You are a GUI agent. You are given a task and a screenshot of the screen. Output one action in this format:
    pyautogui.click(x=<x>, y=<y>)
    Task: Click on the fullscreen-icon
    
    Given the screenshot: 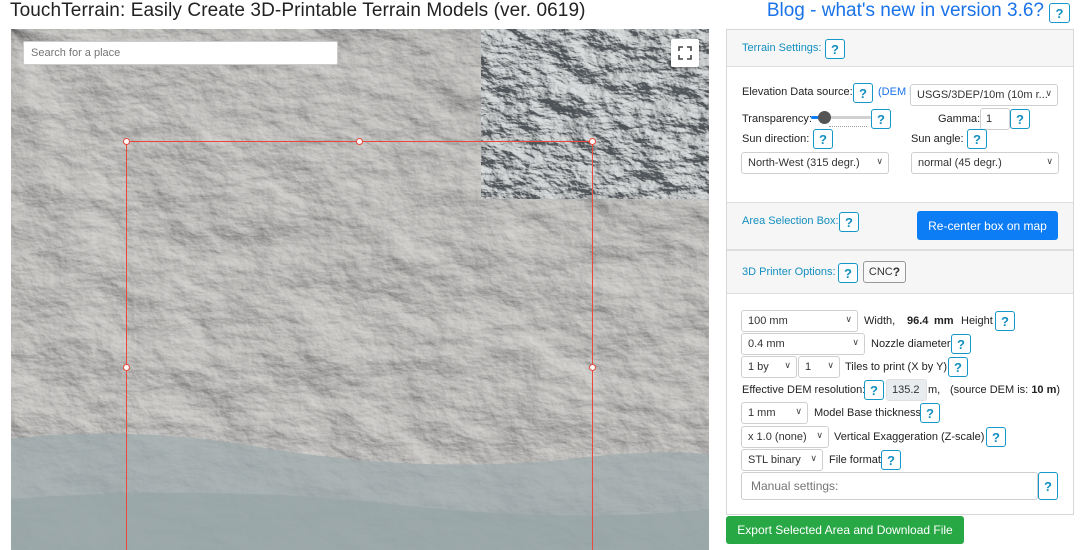 What is the action you would take?
    pyautogui.click(x=685, y=53)
    